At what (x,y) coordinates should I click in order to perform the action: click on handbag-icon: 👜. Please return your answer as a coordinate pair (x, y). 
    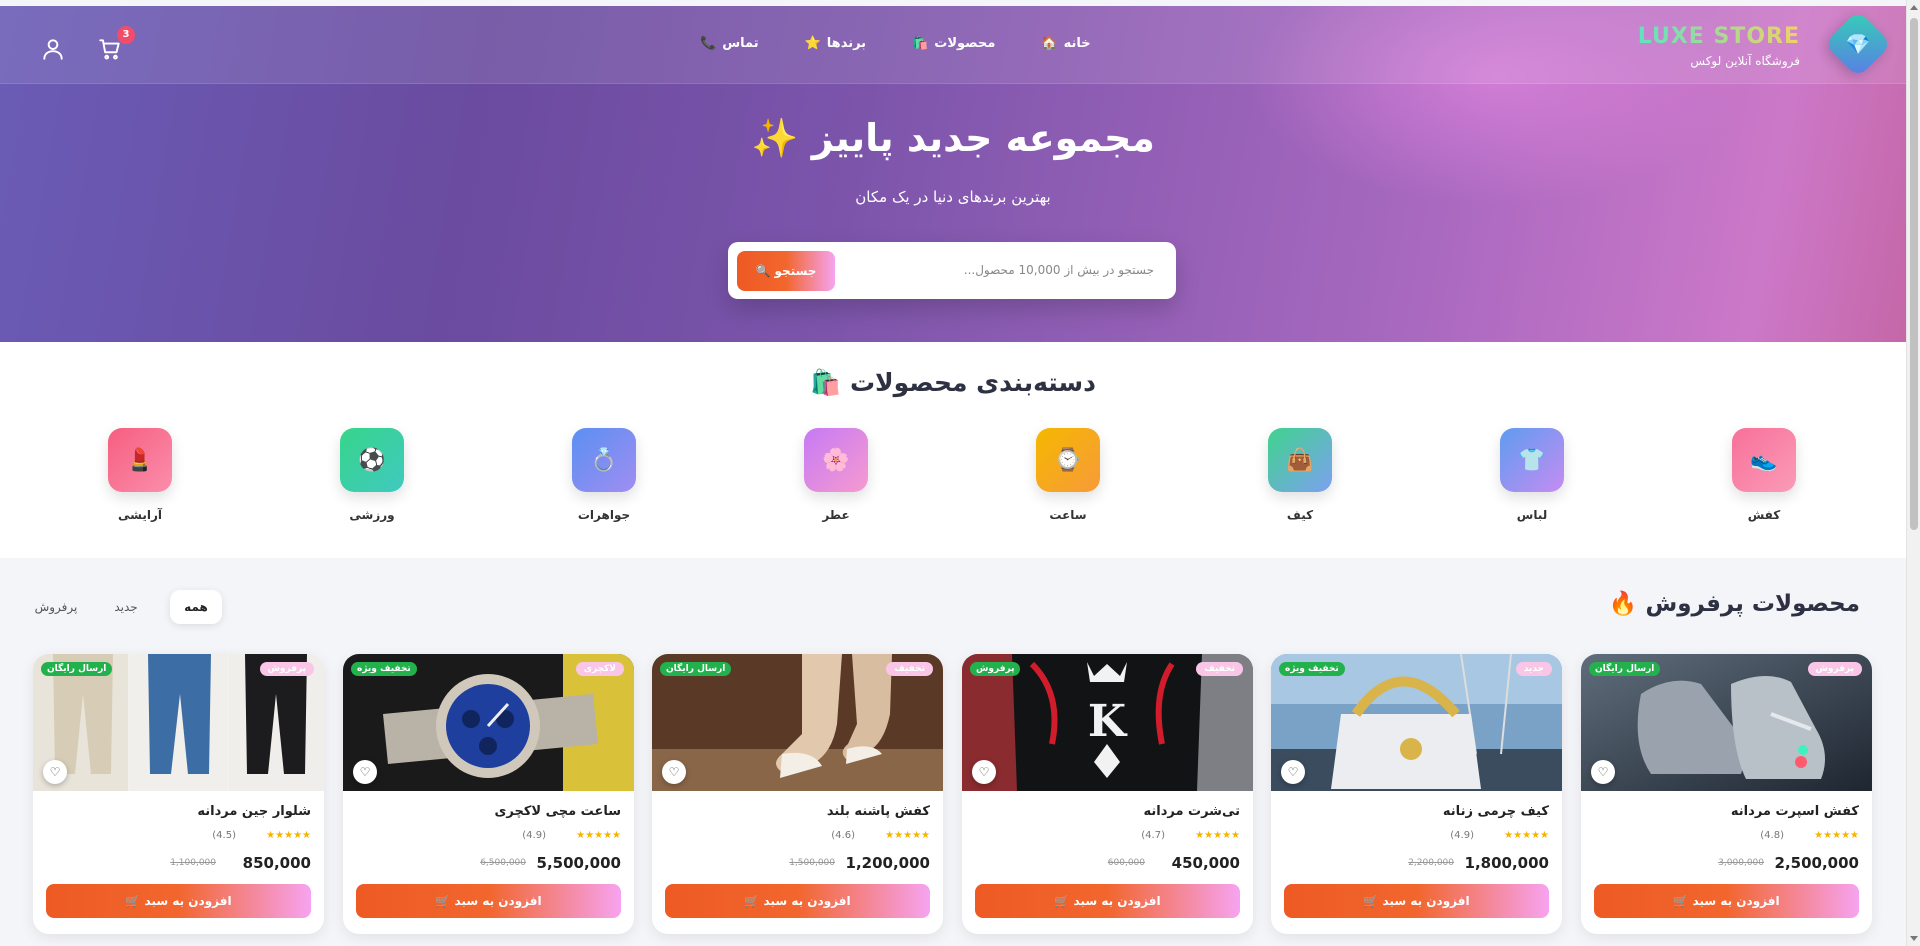
    Looking at the image, I should click on (1300, 460).